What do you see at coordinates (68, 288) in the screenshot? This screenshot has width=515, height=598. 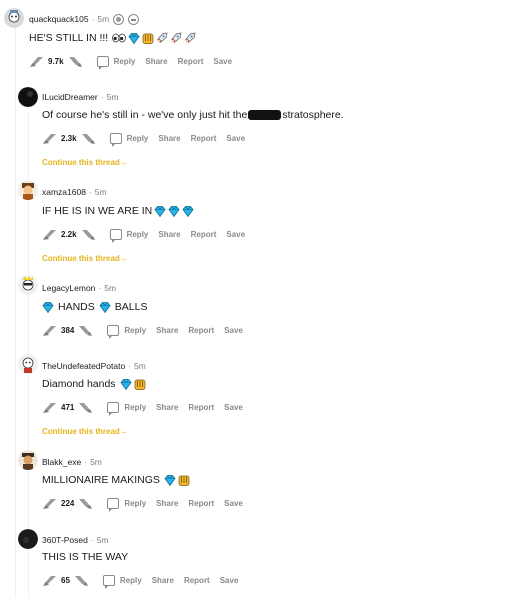 I see `username: LegacyLemon` at bounding box center [68, 288].